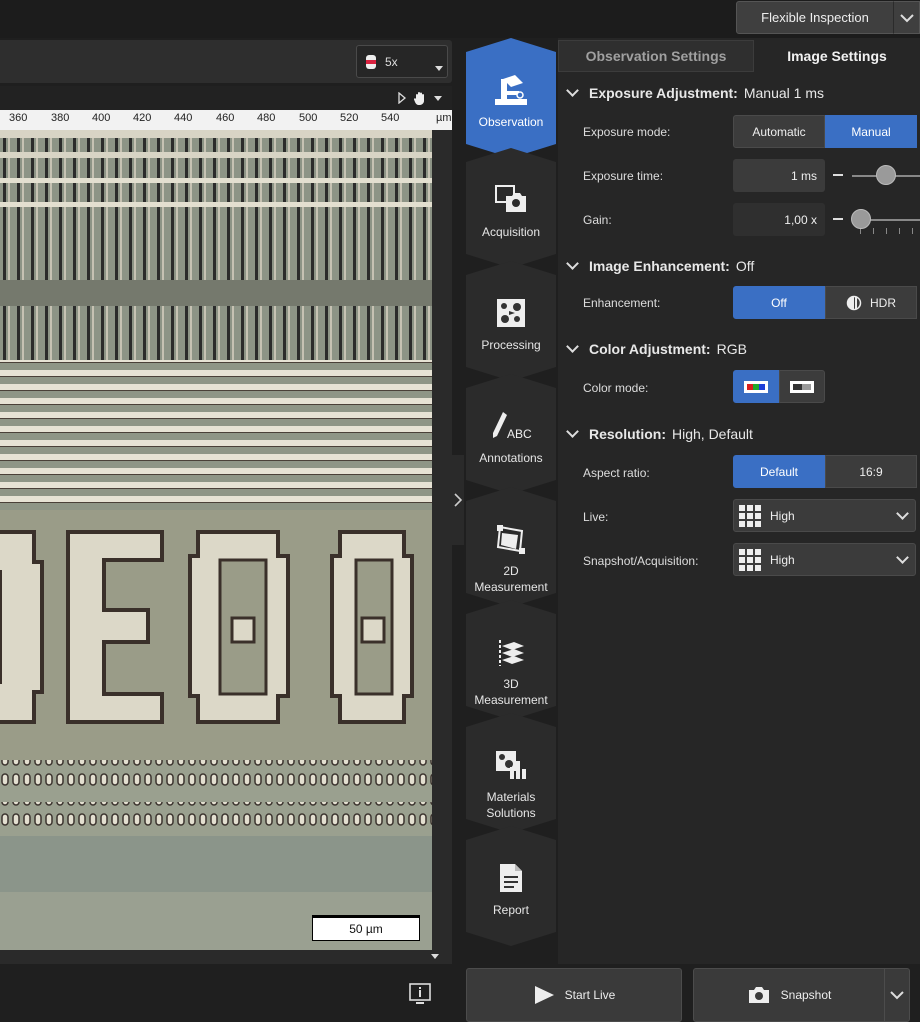  I want to click on snapshot-button: Snapshot, so click(789, 995).